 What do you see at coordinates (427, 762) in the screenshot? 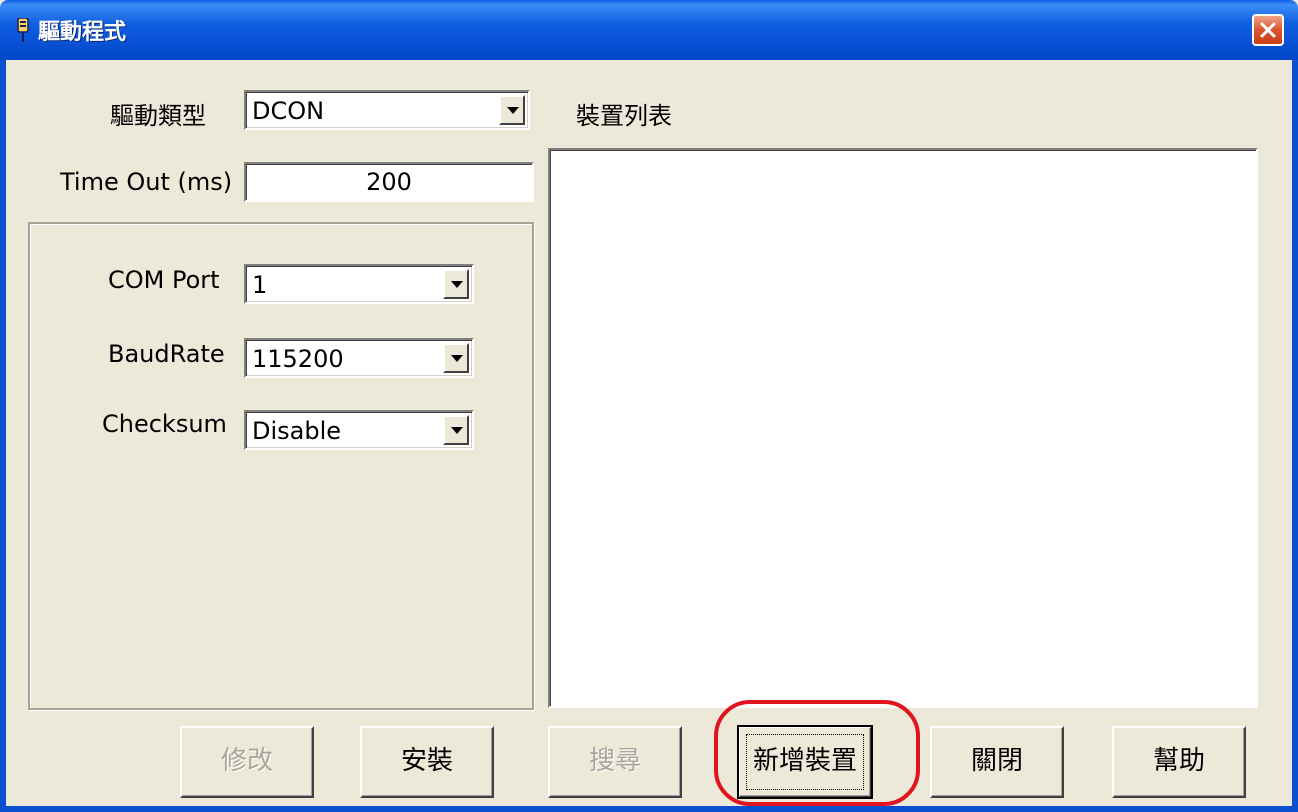
I see `install-button: 安裝` at bounding box center [427, 762].